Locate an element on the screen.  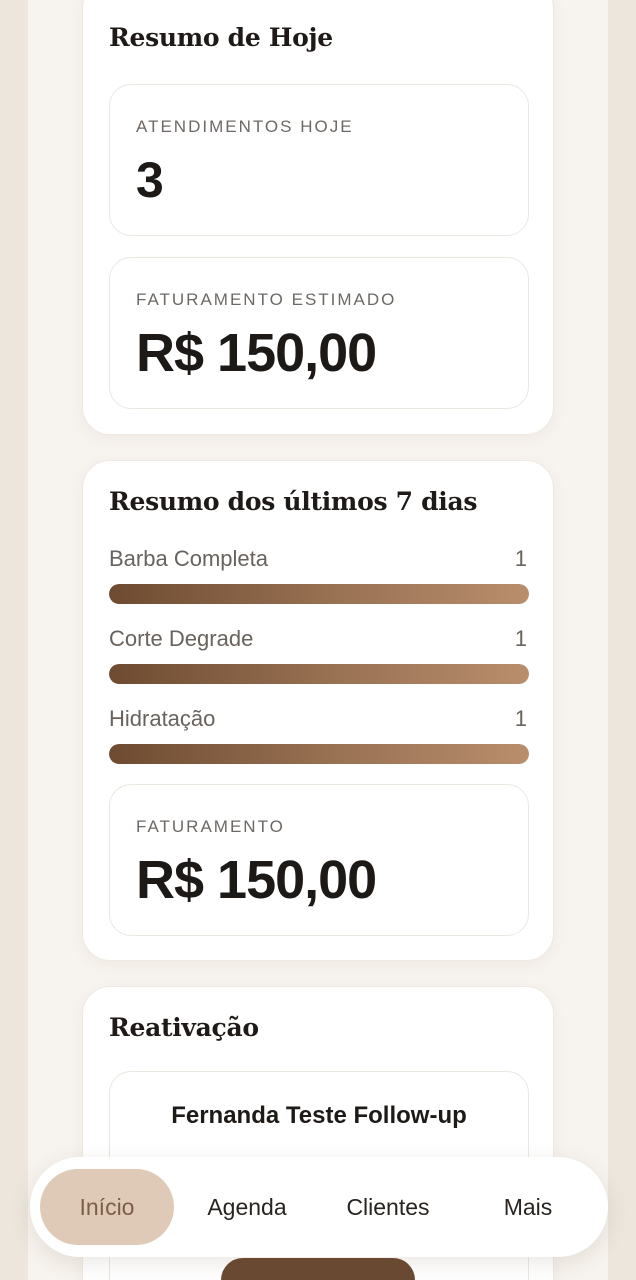
service-name: Barba Completa is located at coordinates (188, 558).